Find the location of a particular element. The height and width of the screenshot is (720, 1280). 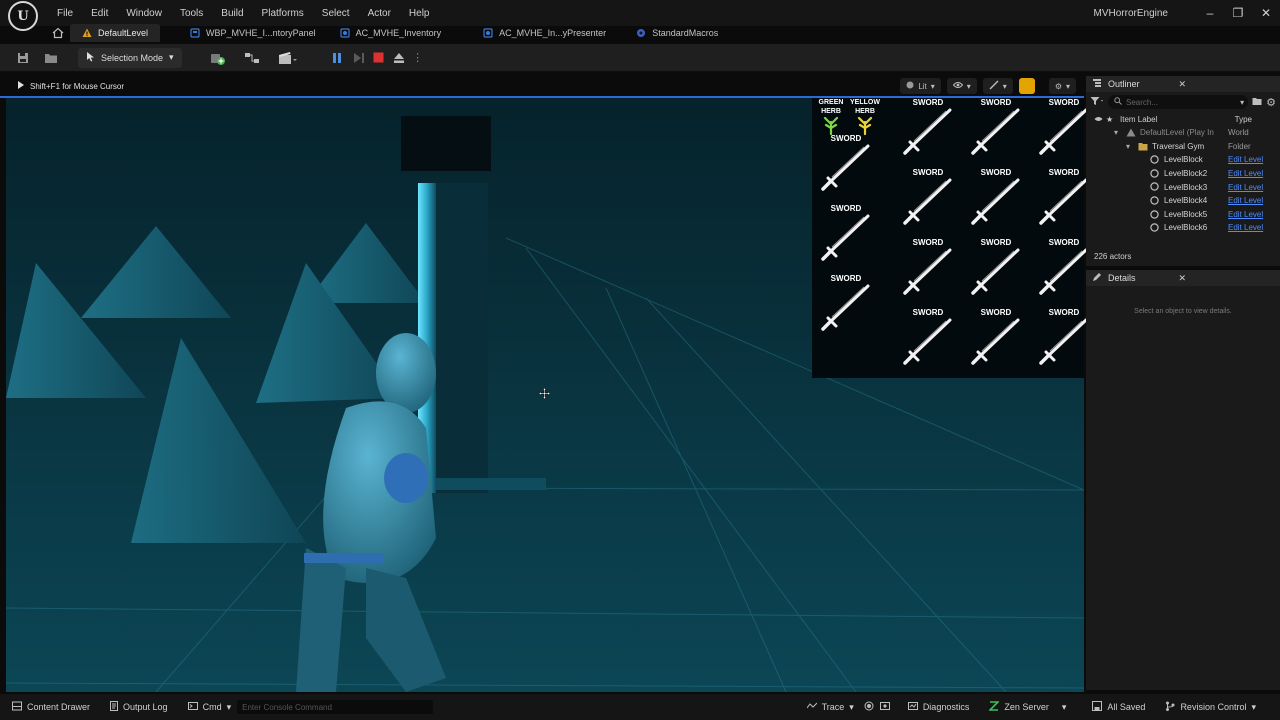

revision-control-dropdown: Revision Control ▾ is located at coordinates (1210, 707).